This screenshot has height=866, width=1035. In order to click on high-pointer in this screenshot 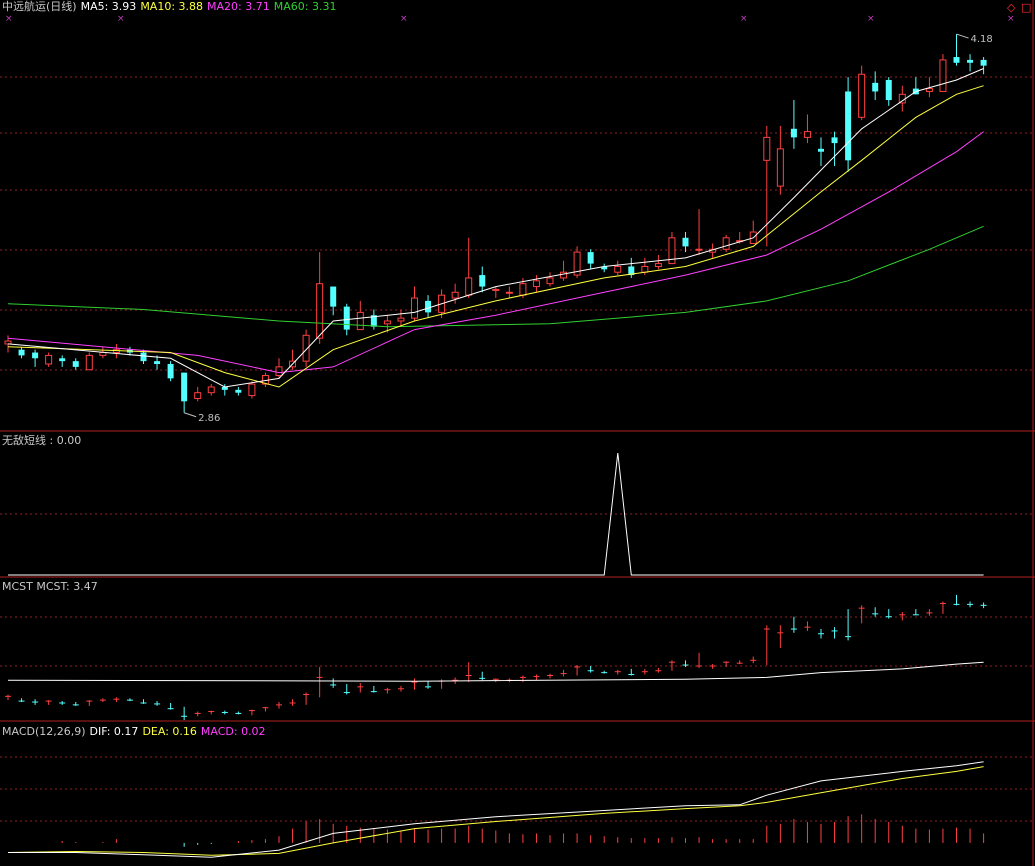, I will do `click(962, 36)`.